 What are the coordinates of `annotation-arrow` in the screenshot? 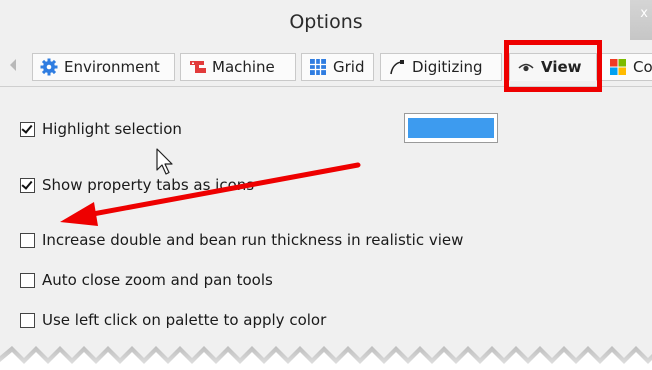 It's located at (210, 194).